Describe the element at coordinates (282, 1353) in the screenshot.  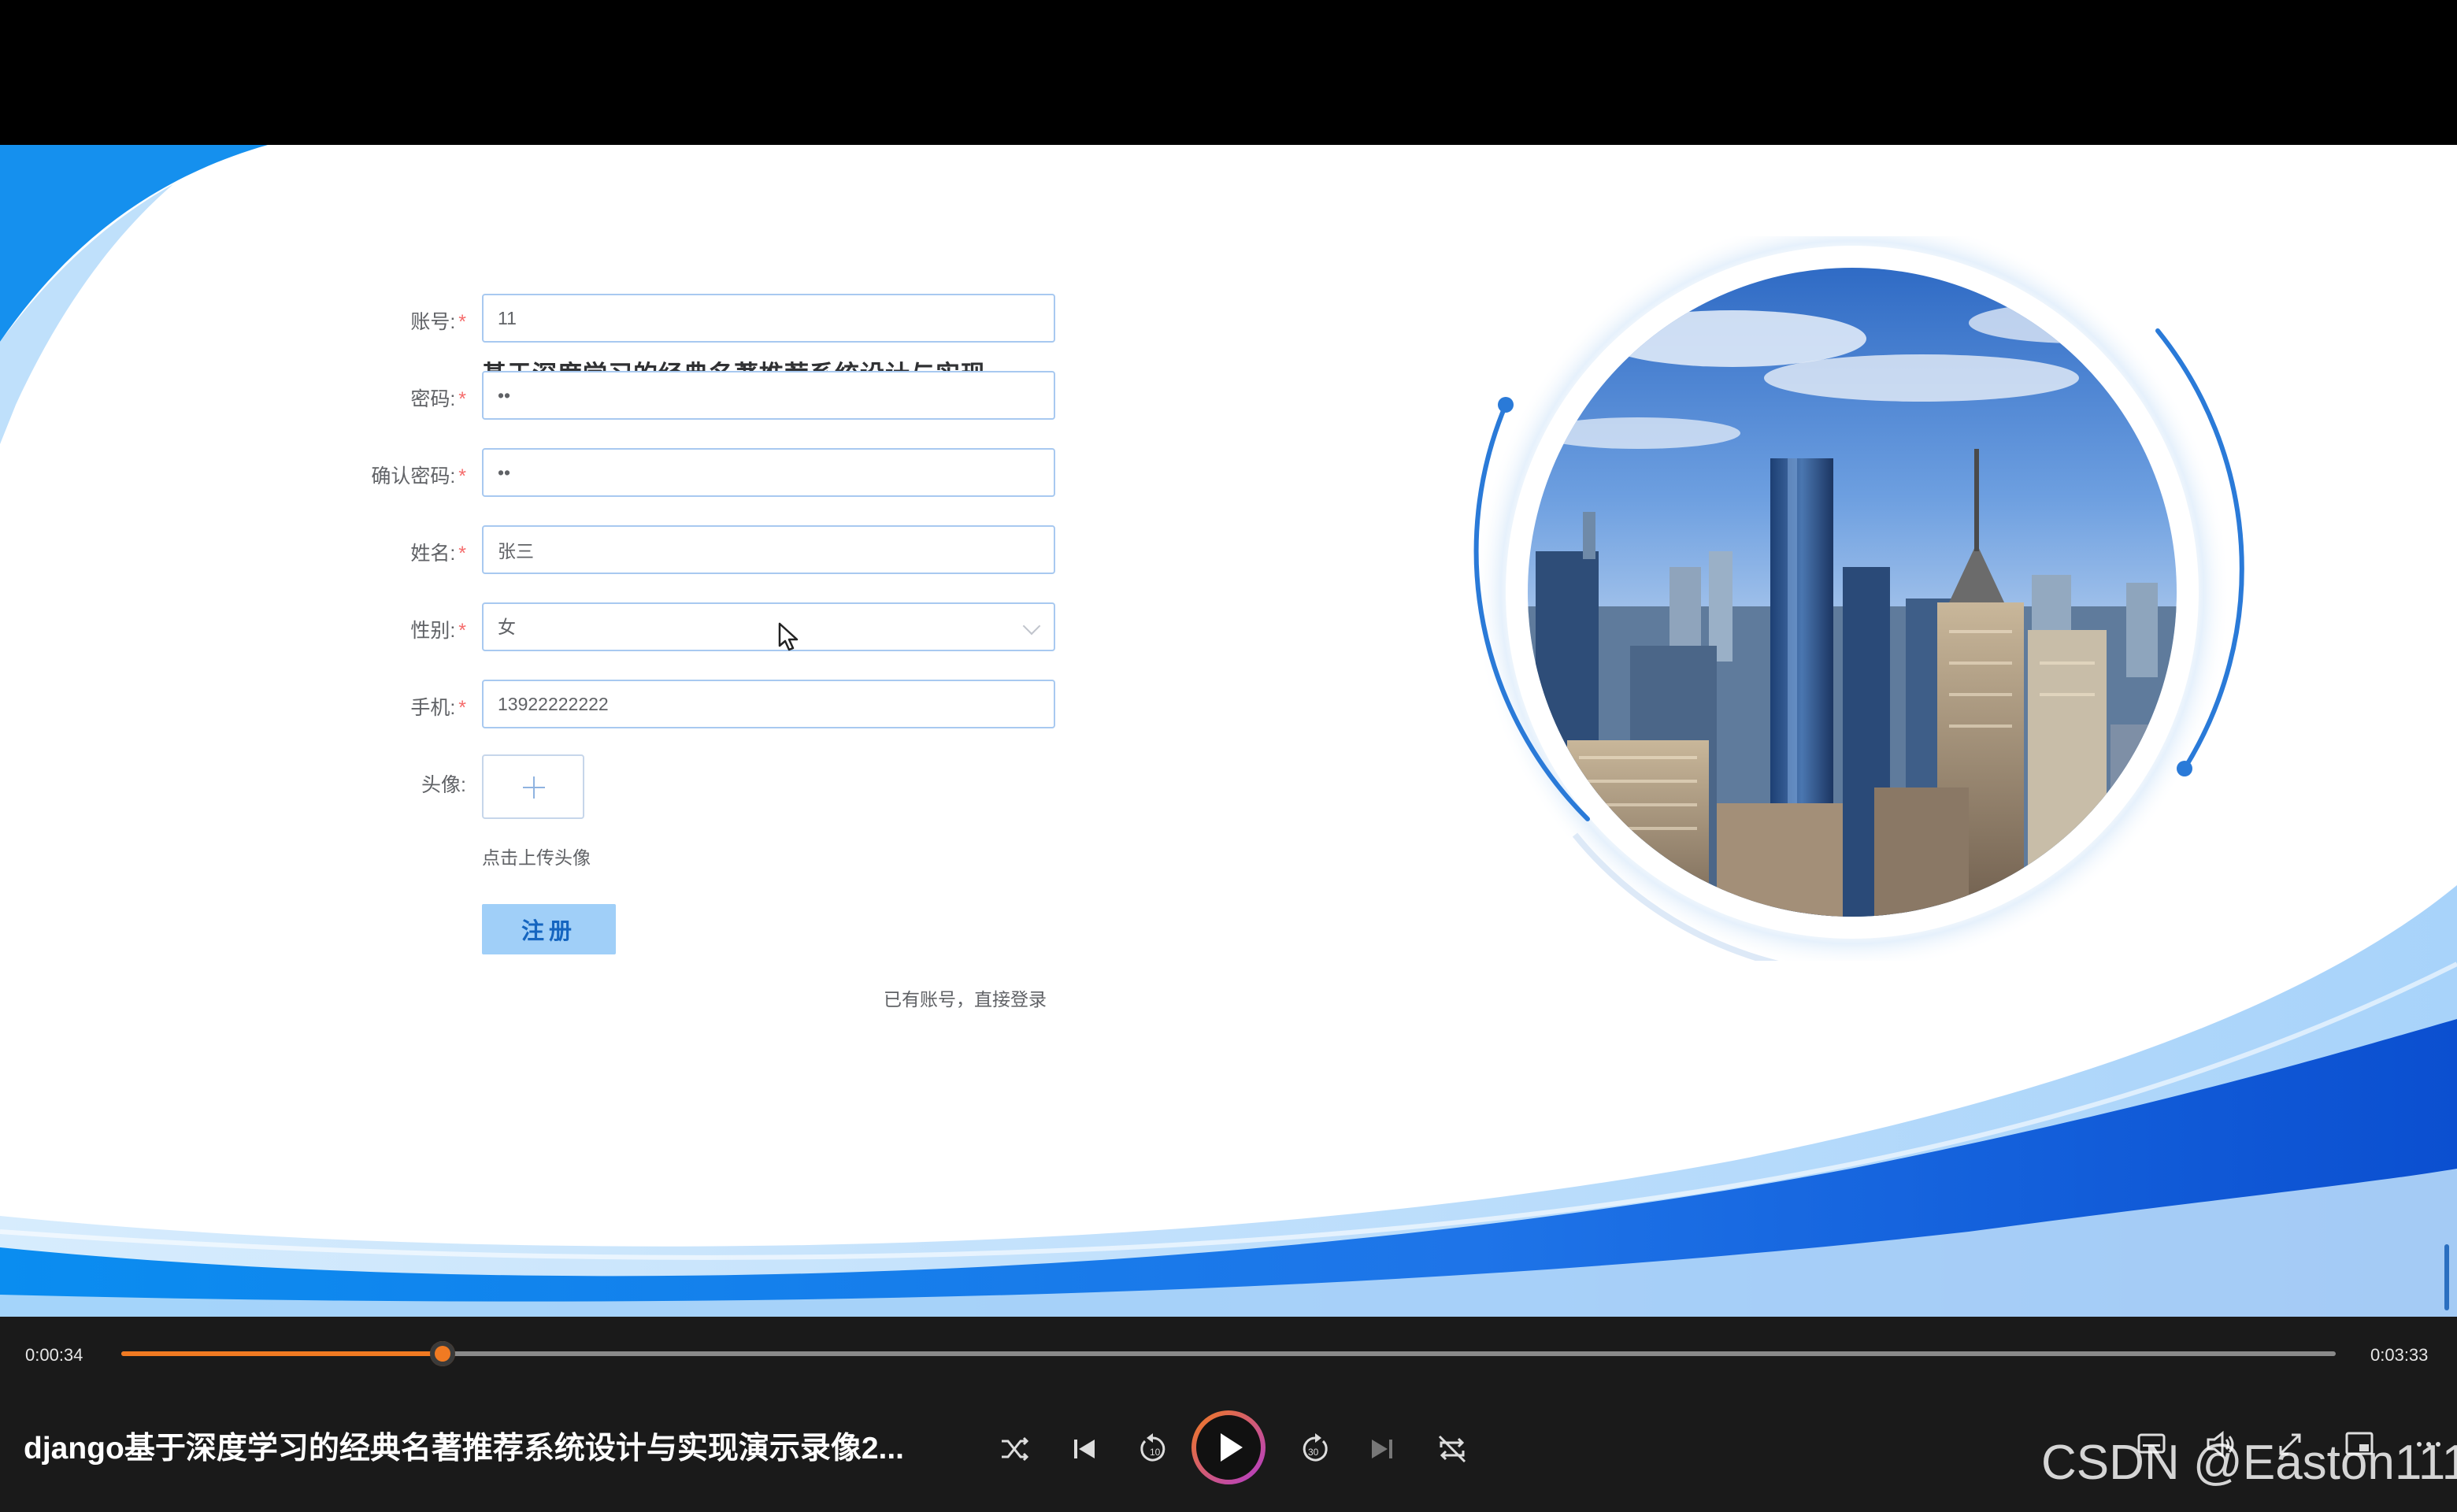
I see `progress-fill` at that location.